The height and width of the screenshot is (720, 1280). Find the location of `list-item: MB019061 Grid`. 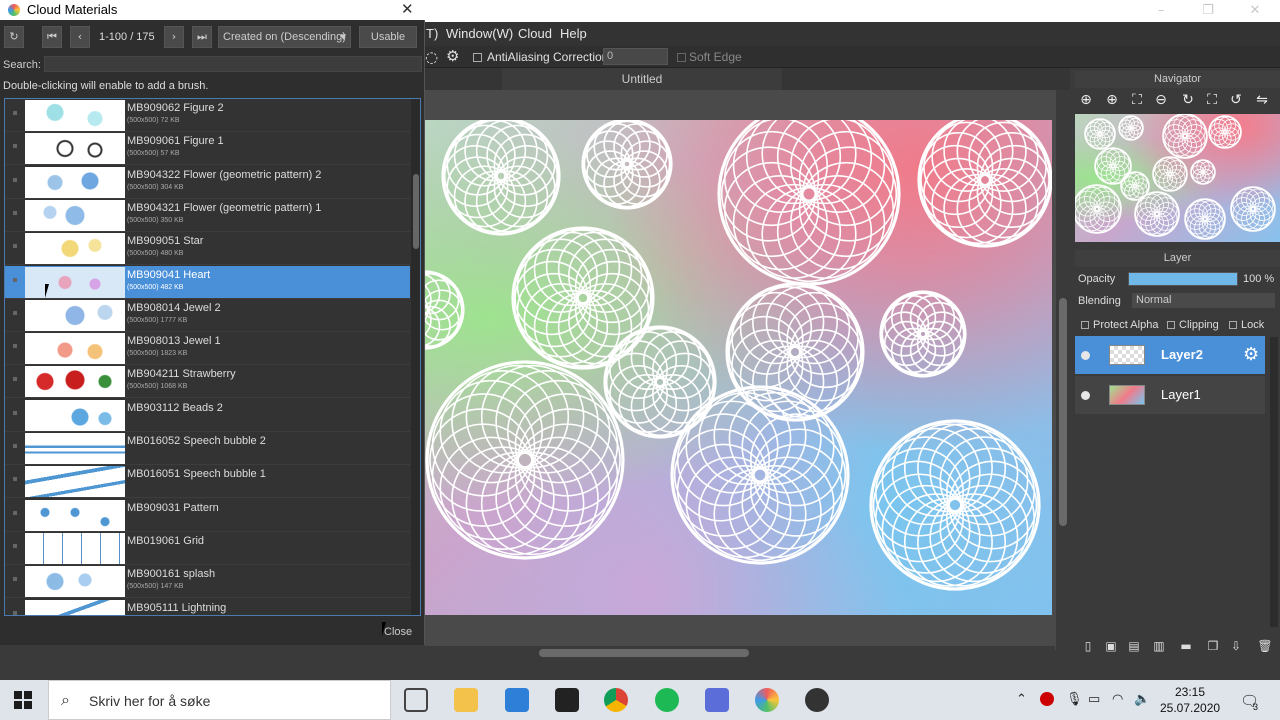

list-item: MB019061 Grid is located at coordinates (207, 548).